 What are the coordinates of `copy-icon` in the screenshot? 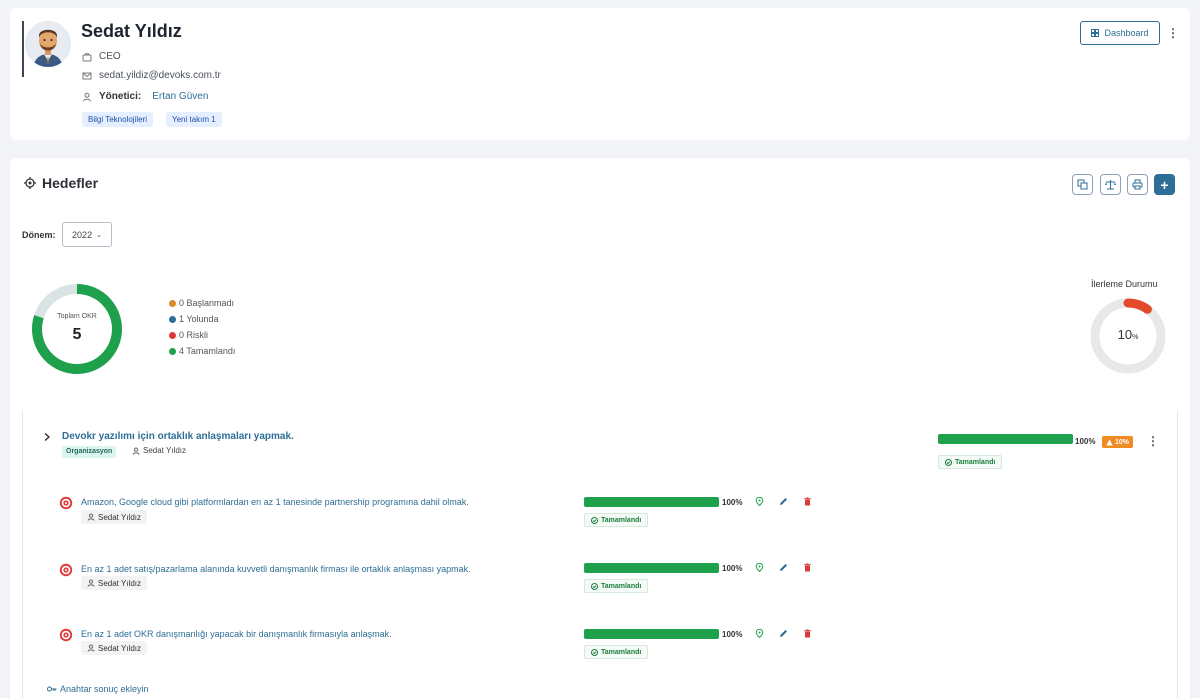 It's located at (1082, 184).